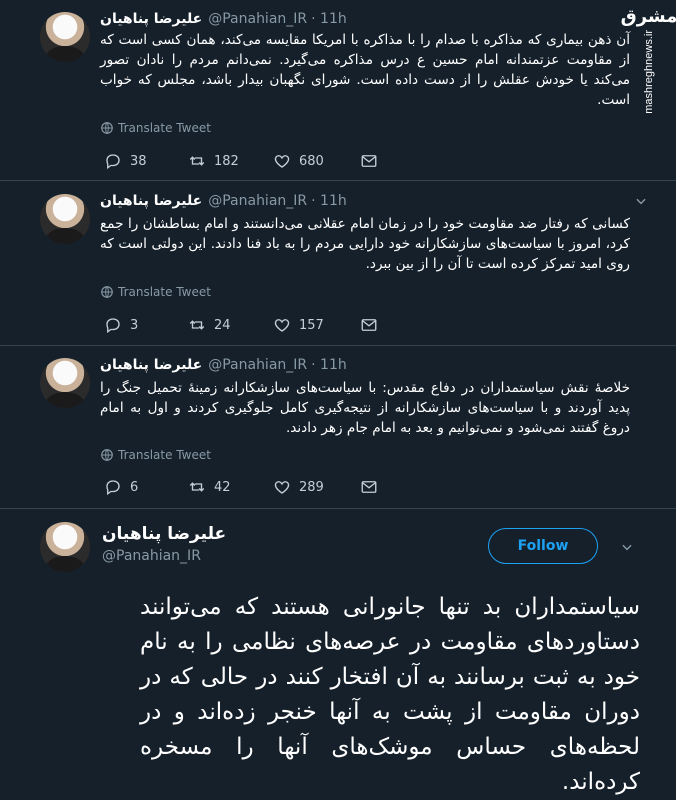  I want to click on tweet-actions: 3 24 157, so click(250, 326).